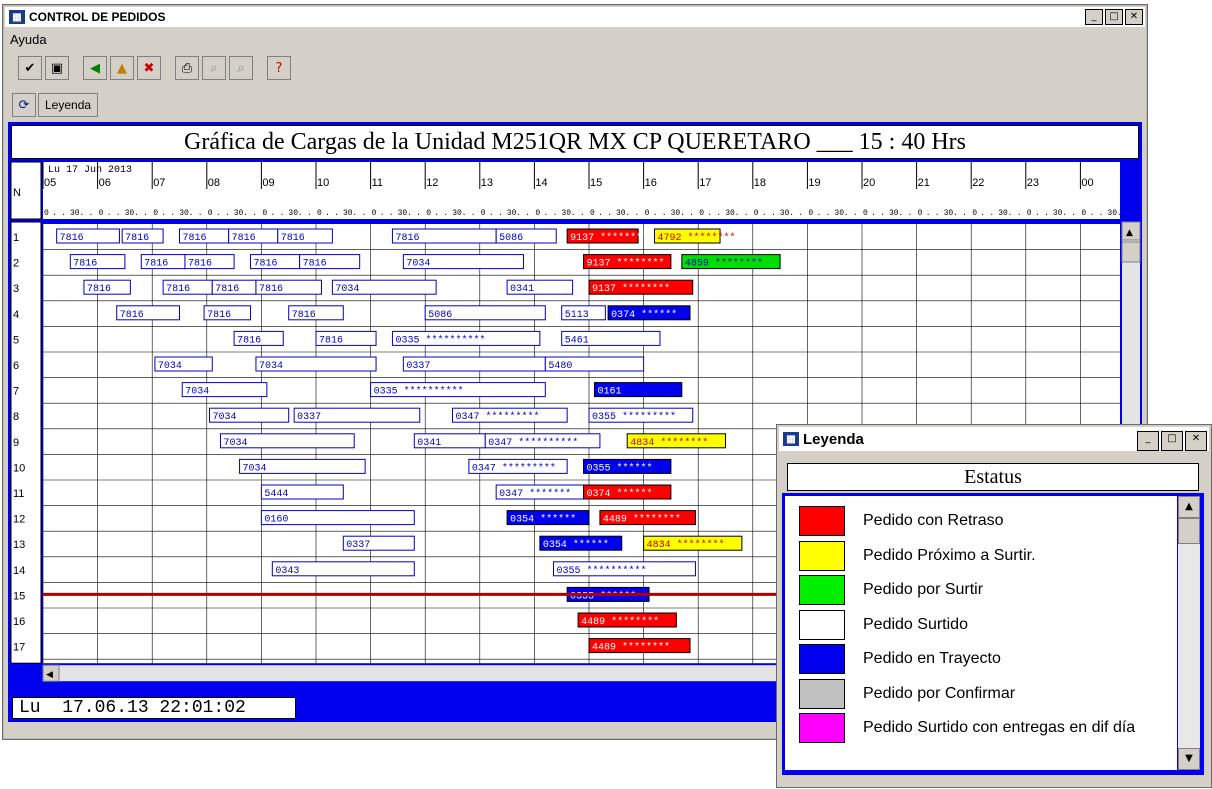  I want to click on legend-maximize-icon: □, so click(1172, 441).